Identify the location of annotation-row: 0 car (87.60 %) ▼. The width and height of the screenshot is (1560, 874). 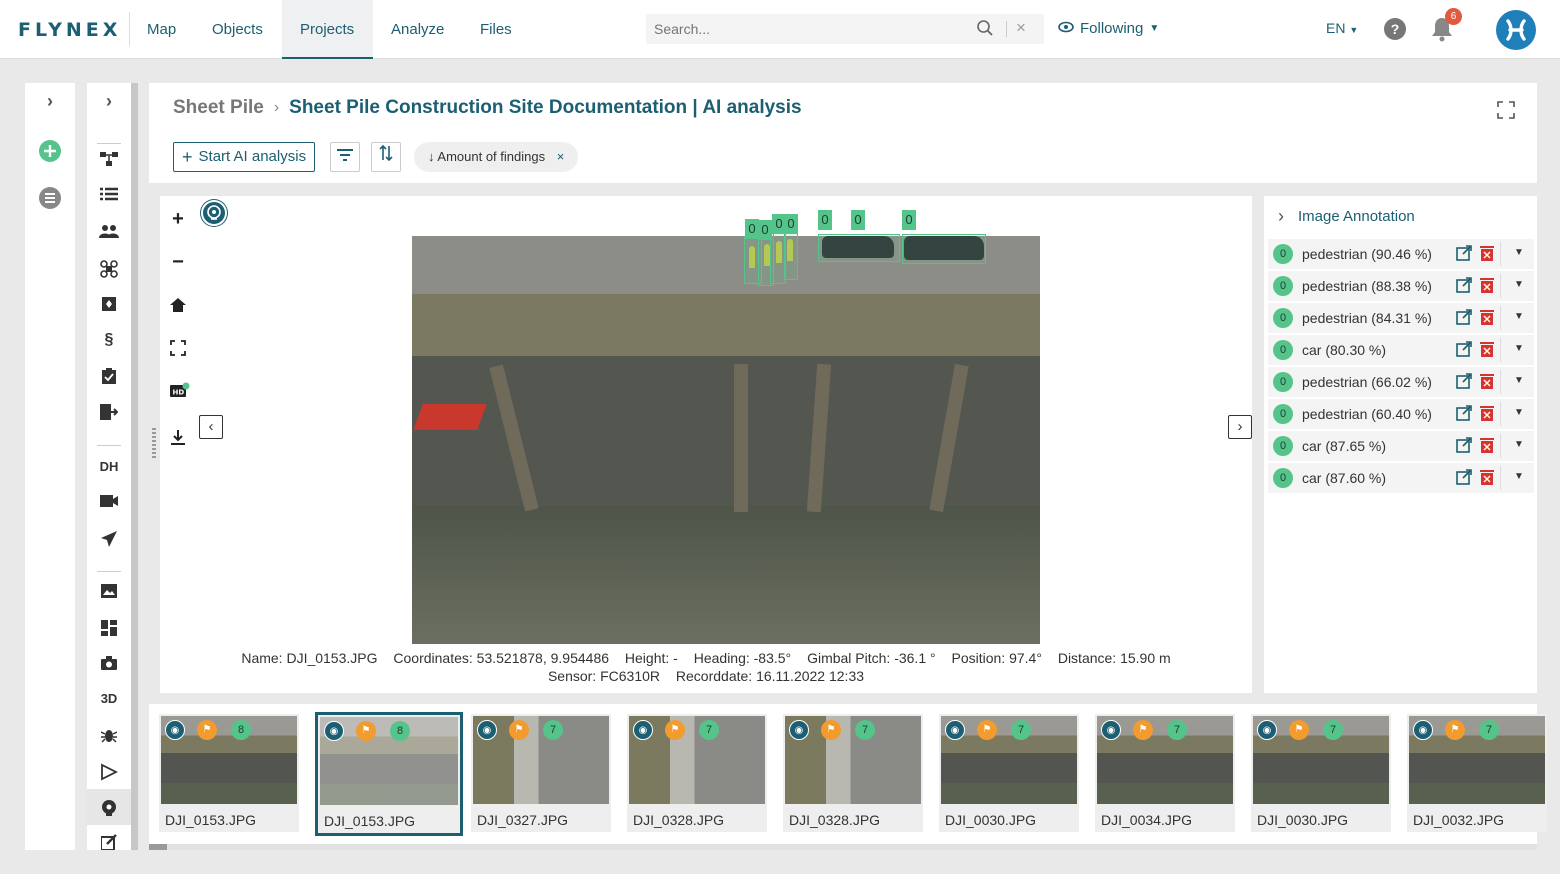
(1401, 478).